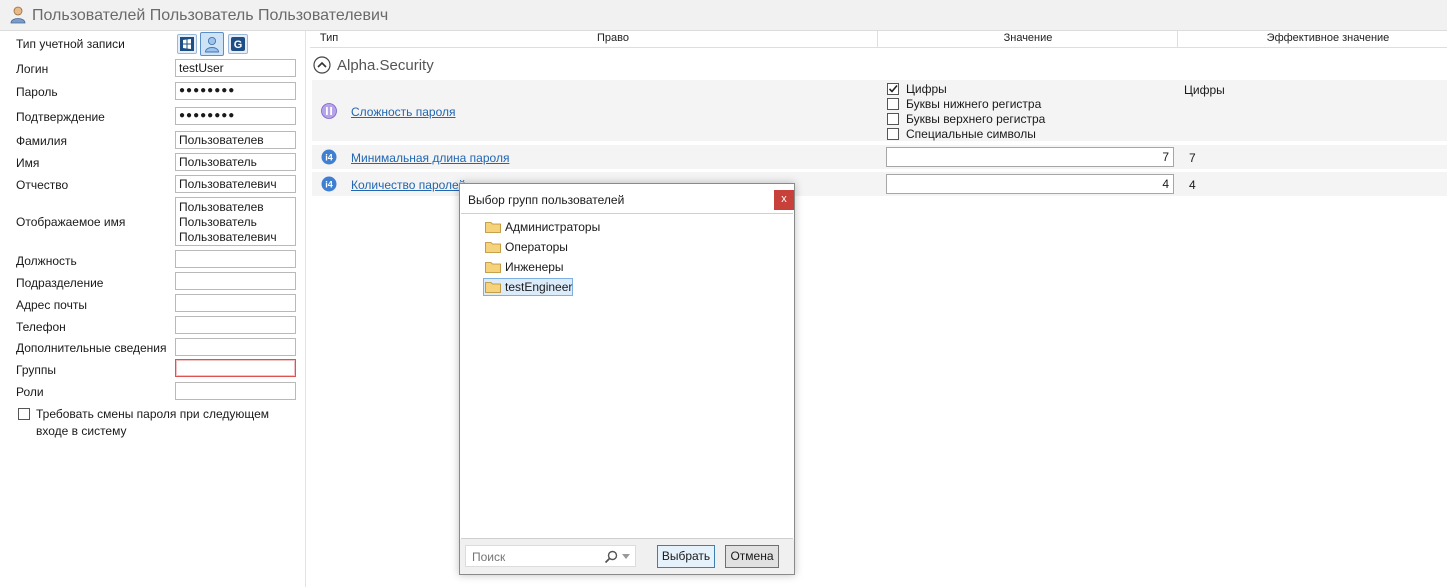 The height and width of the screenshot is (587, 1447). I want to click on select-button: Выбрать, so click(686, 556).